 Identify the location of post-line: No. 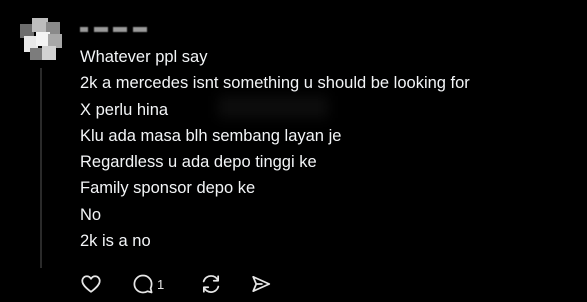
(91, 214).